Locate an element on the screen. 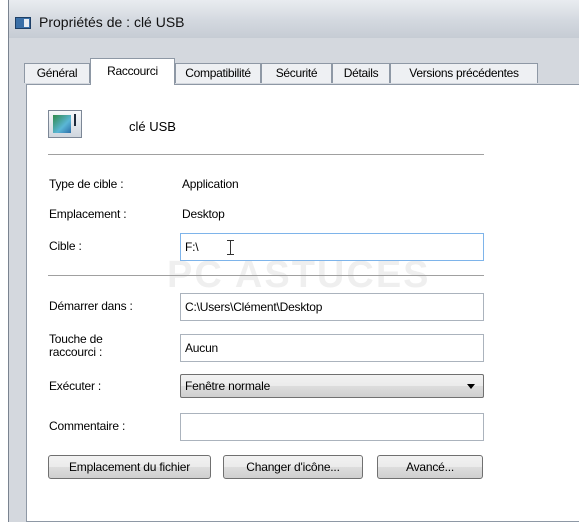 This screenshot has width=579, height=522. window-title: Propriétés de : clé USB is located at coordinates (112, 22).